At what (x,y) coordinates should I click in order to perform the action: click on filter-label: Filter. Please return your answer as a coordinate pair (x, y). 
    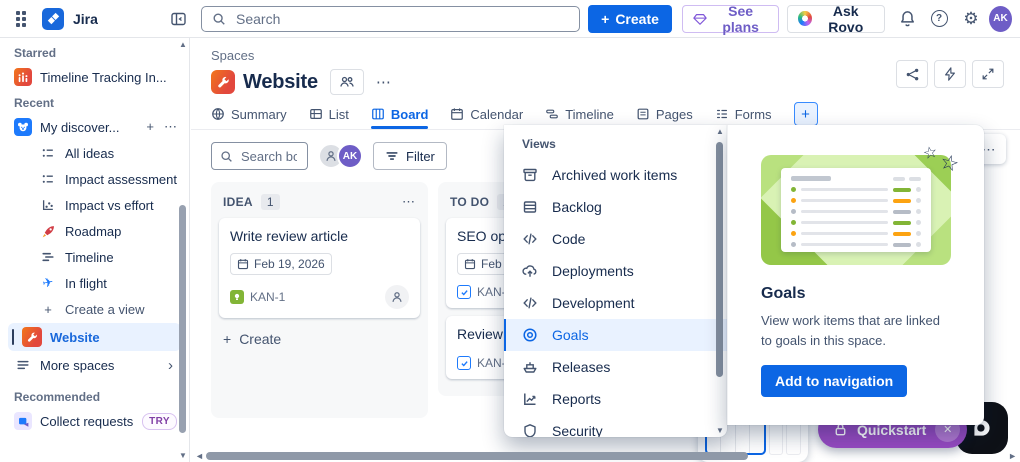
    Looking at the image, I should click on (420, 156).